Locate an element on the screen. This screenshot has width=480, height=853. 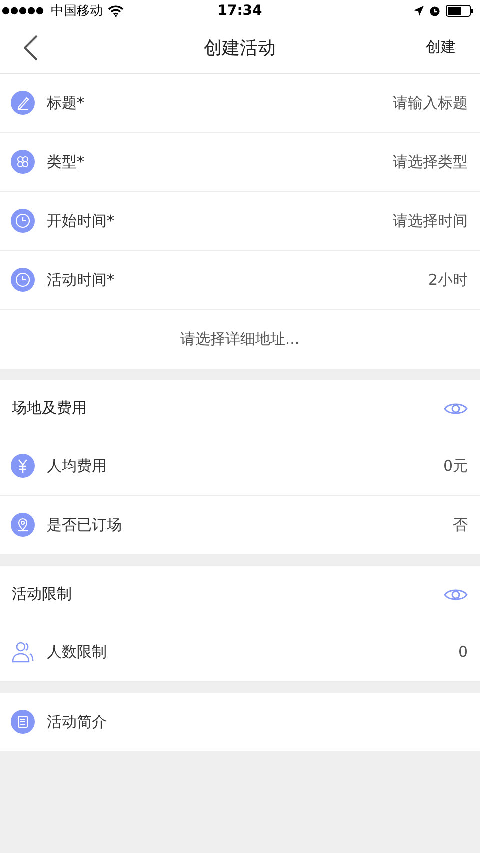
field-label: 开始时间* is located at coordinates (80, 221).